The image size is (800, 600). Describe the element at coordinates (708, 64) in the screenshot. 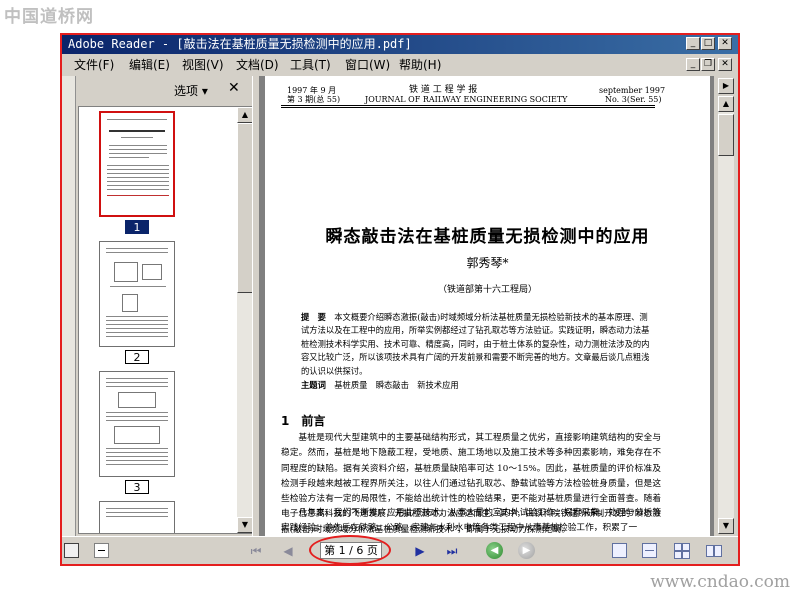

I see `doc-restore-button: ❐` at that location.